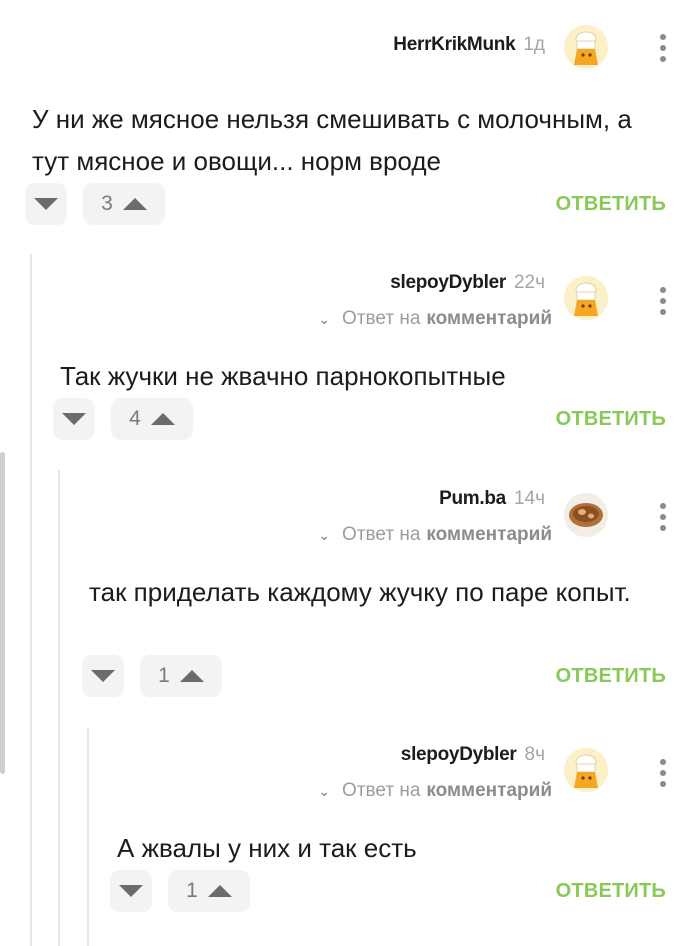  I want to click on upvote-button: 3, so click(124, 204).